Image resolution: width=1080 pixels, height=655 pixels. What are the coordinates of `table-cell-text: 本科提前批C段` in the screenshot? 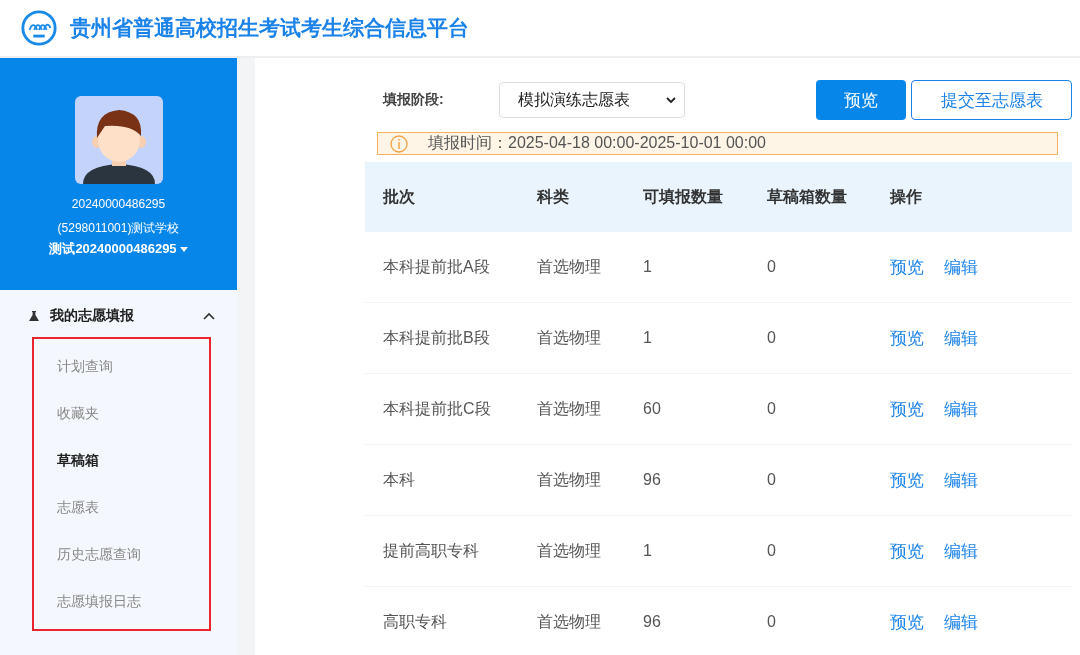 It's located at (437, 408).